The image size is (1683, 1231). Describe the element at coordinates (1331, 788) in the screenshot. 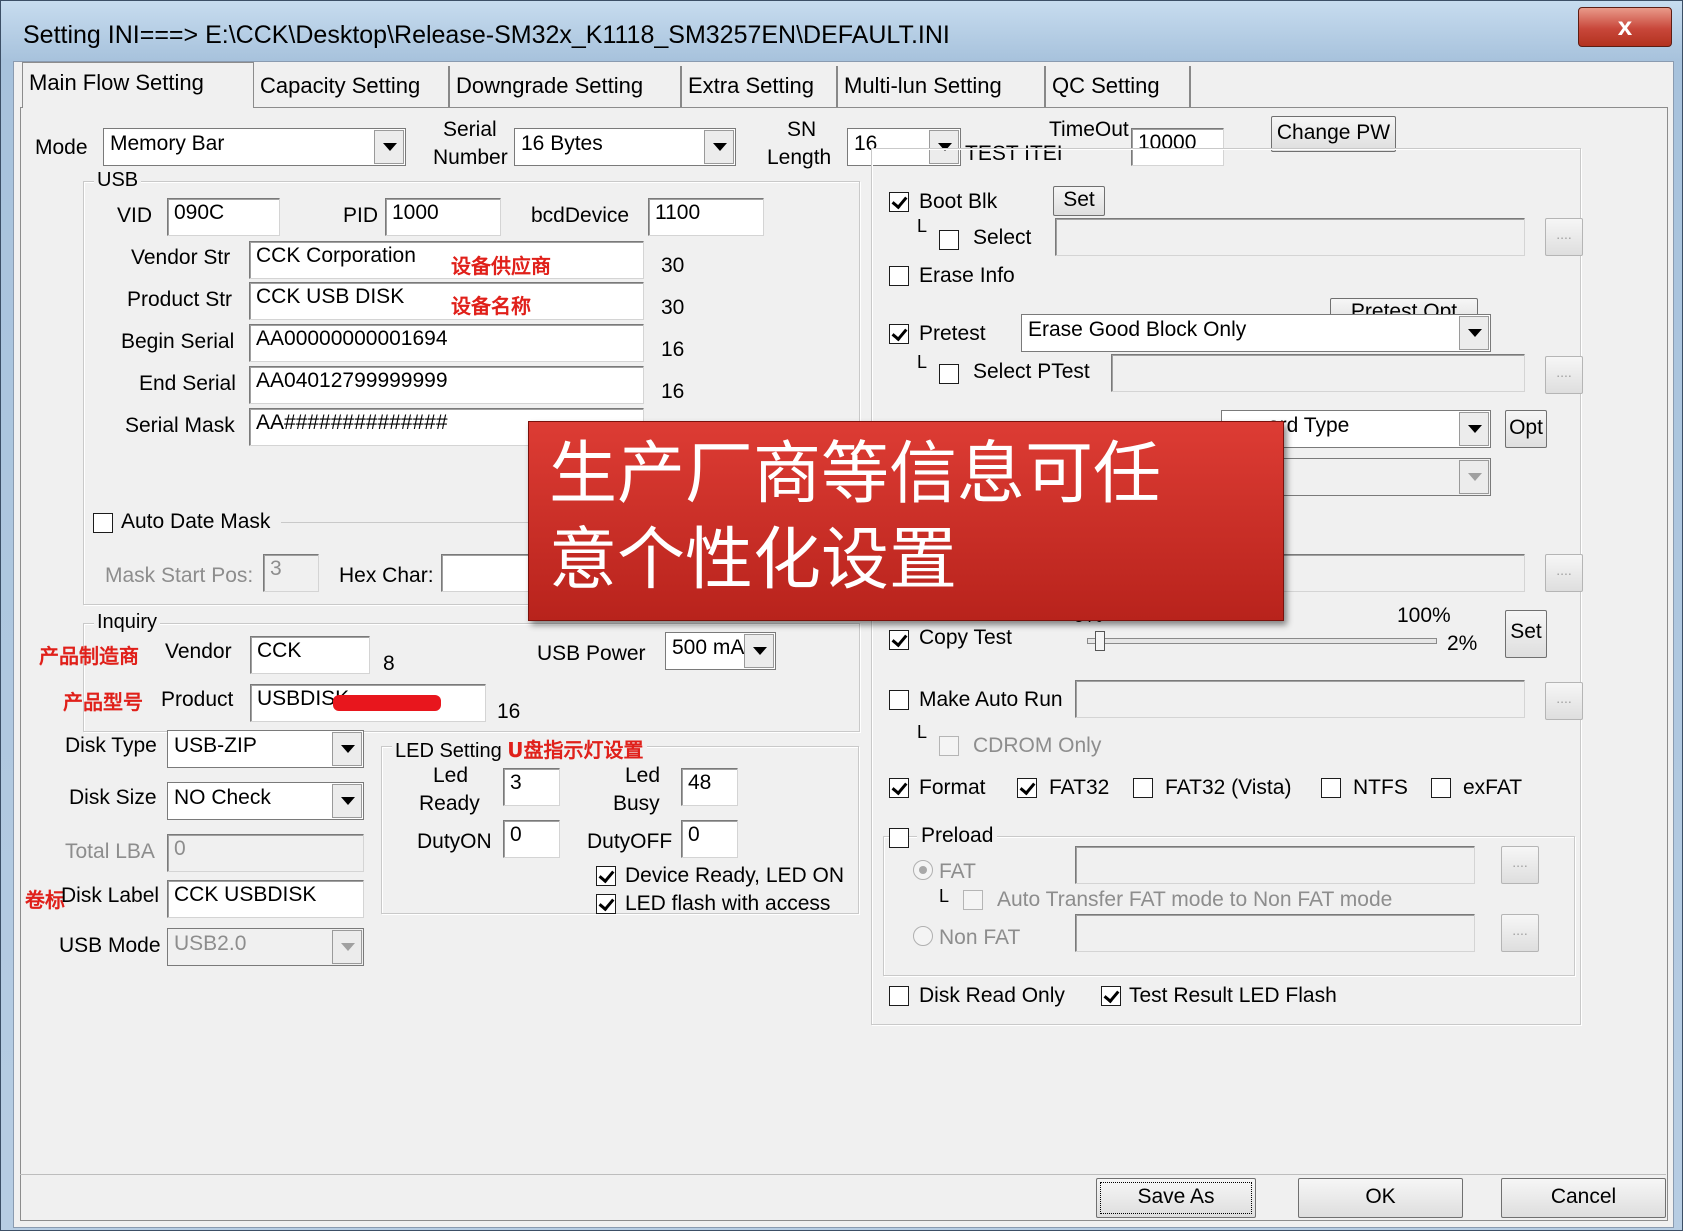

I see `ntfs-checkbox` at that location.